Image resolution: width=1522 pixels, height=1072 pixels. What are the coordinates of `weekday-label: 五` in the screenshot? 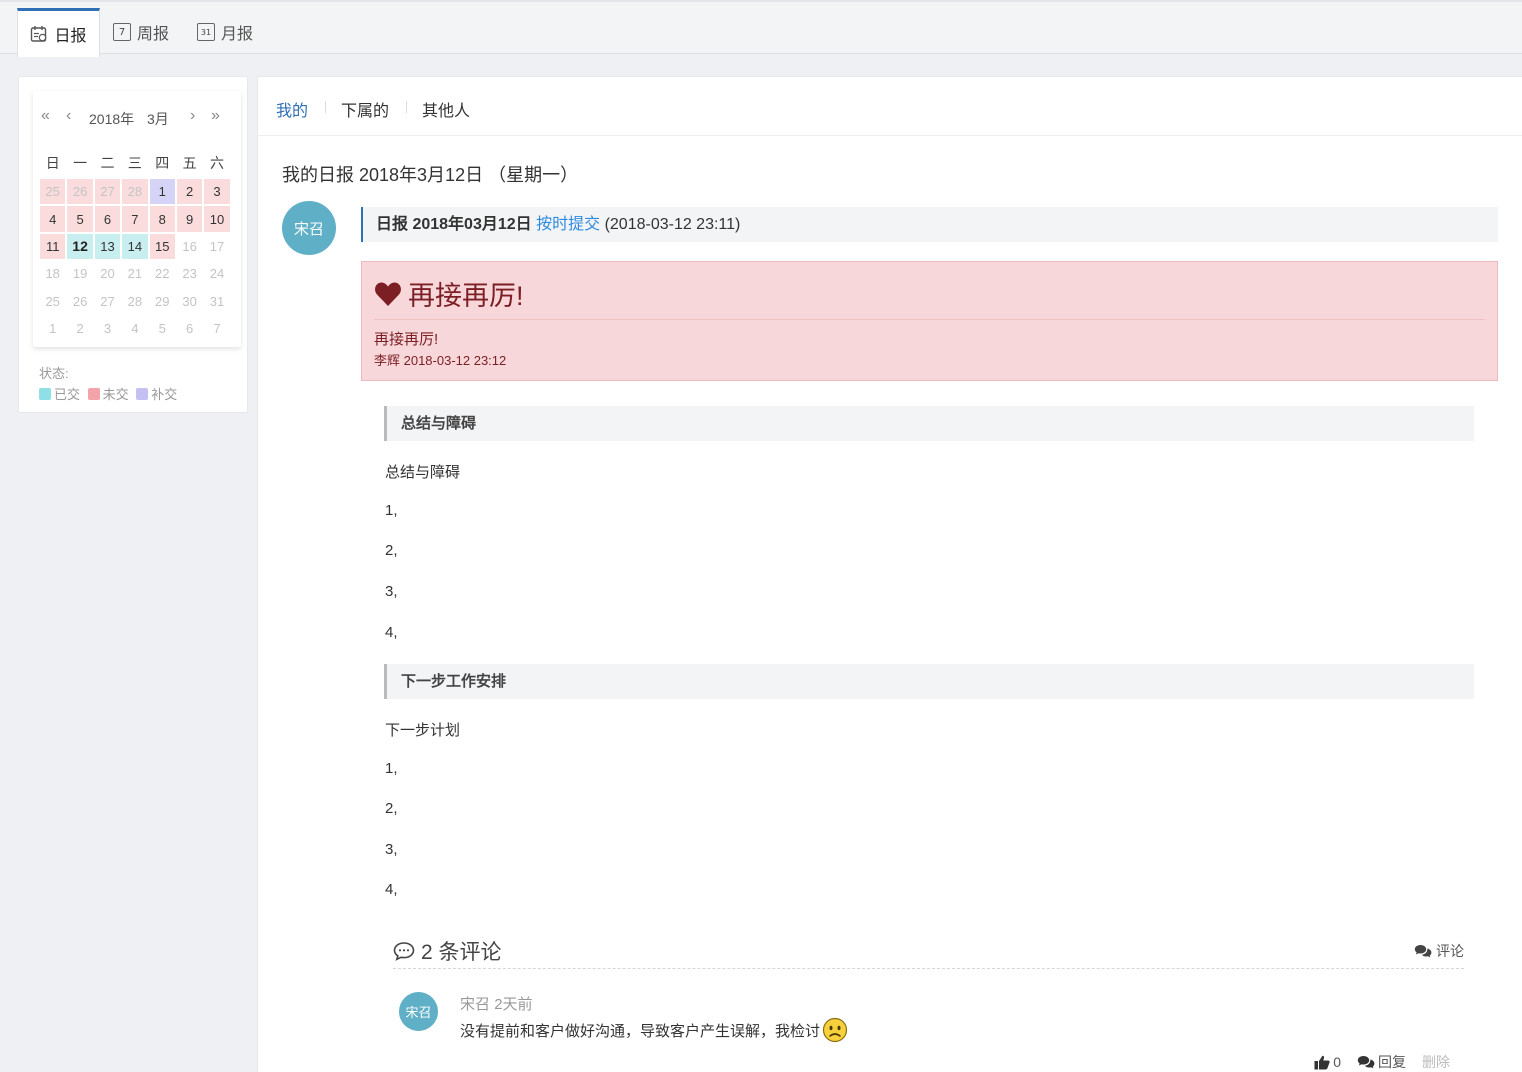 It's located at (189, 163).